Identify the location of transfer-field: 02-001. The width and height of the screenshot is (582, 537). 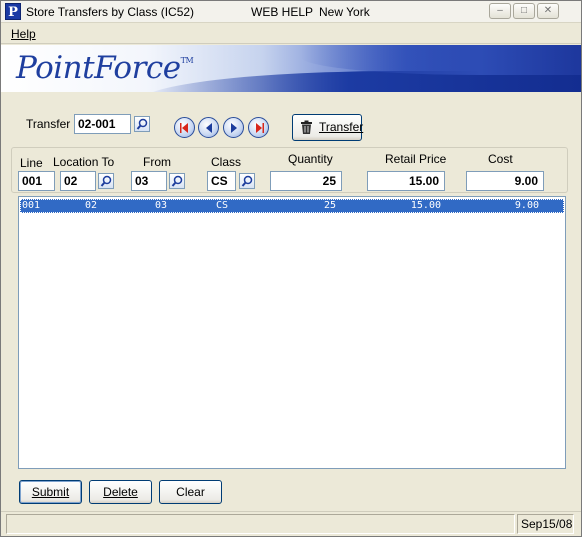
(102, 124).